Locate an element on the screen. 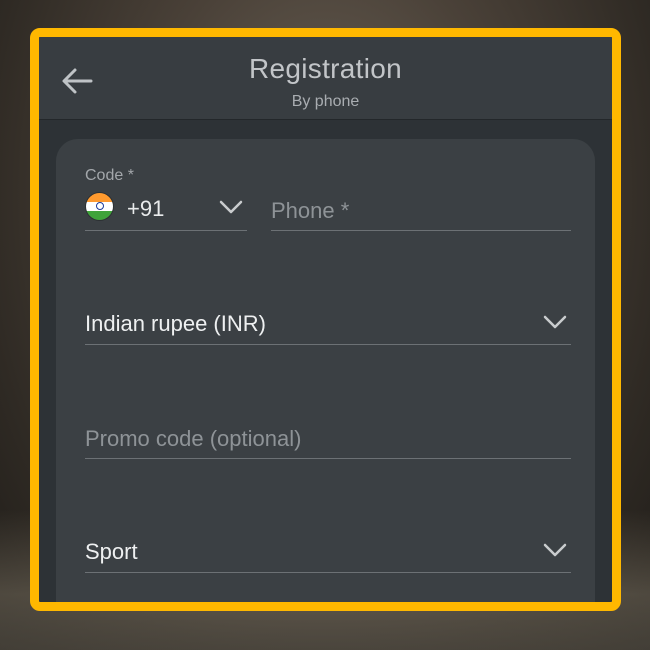  country-code-value: +91 is located at coordinates (146, 208).